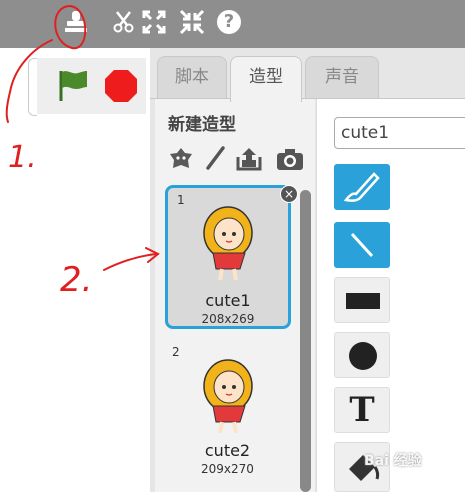  Describe the element at coordinates (202, 125) in the screenshot. I see `new-costume-label: 新建造型` at that location.